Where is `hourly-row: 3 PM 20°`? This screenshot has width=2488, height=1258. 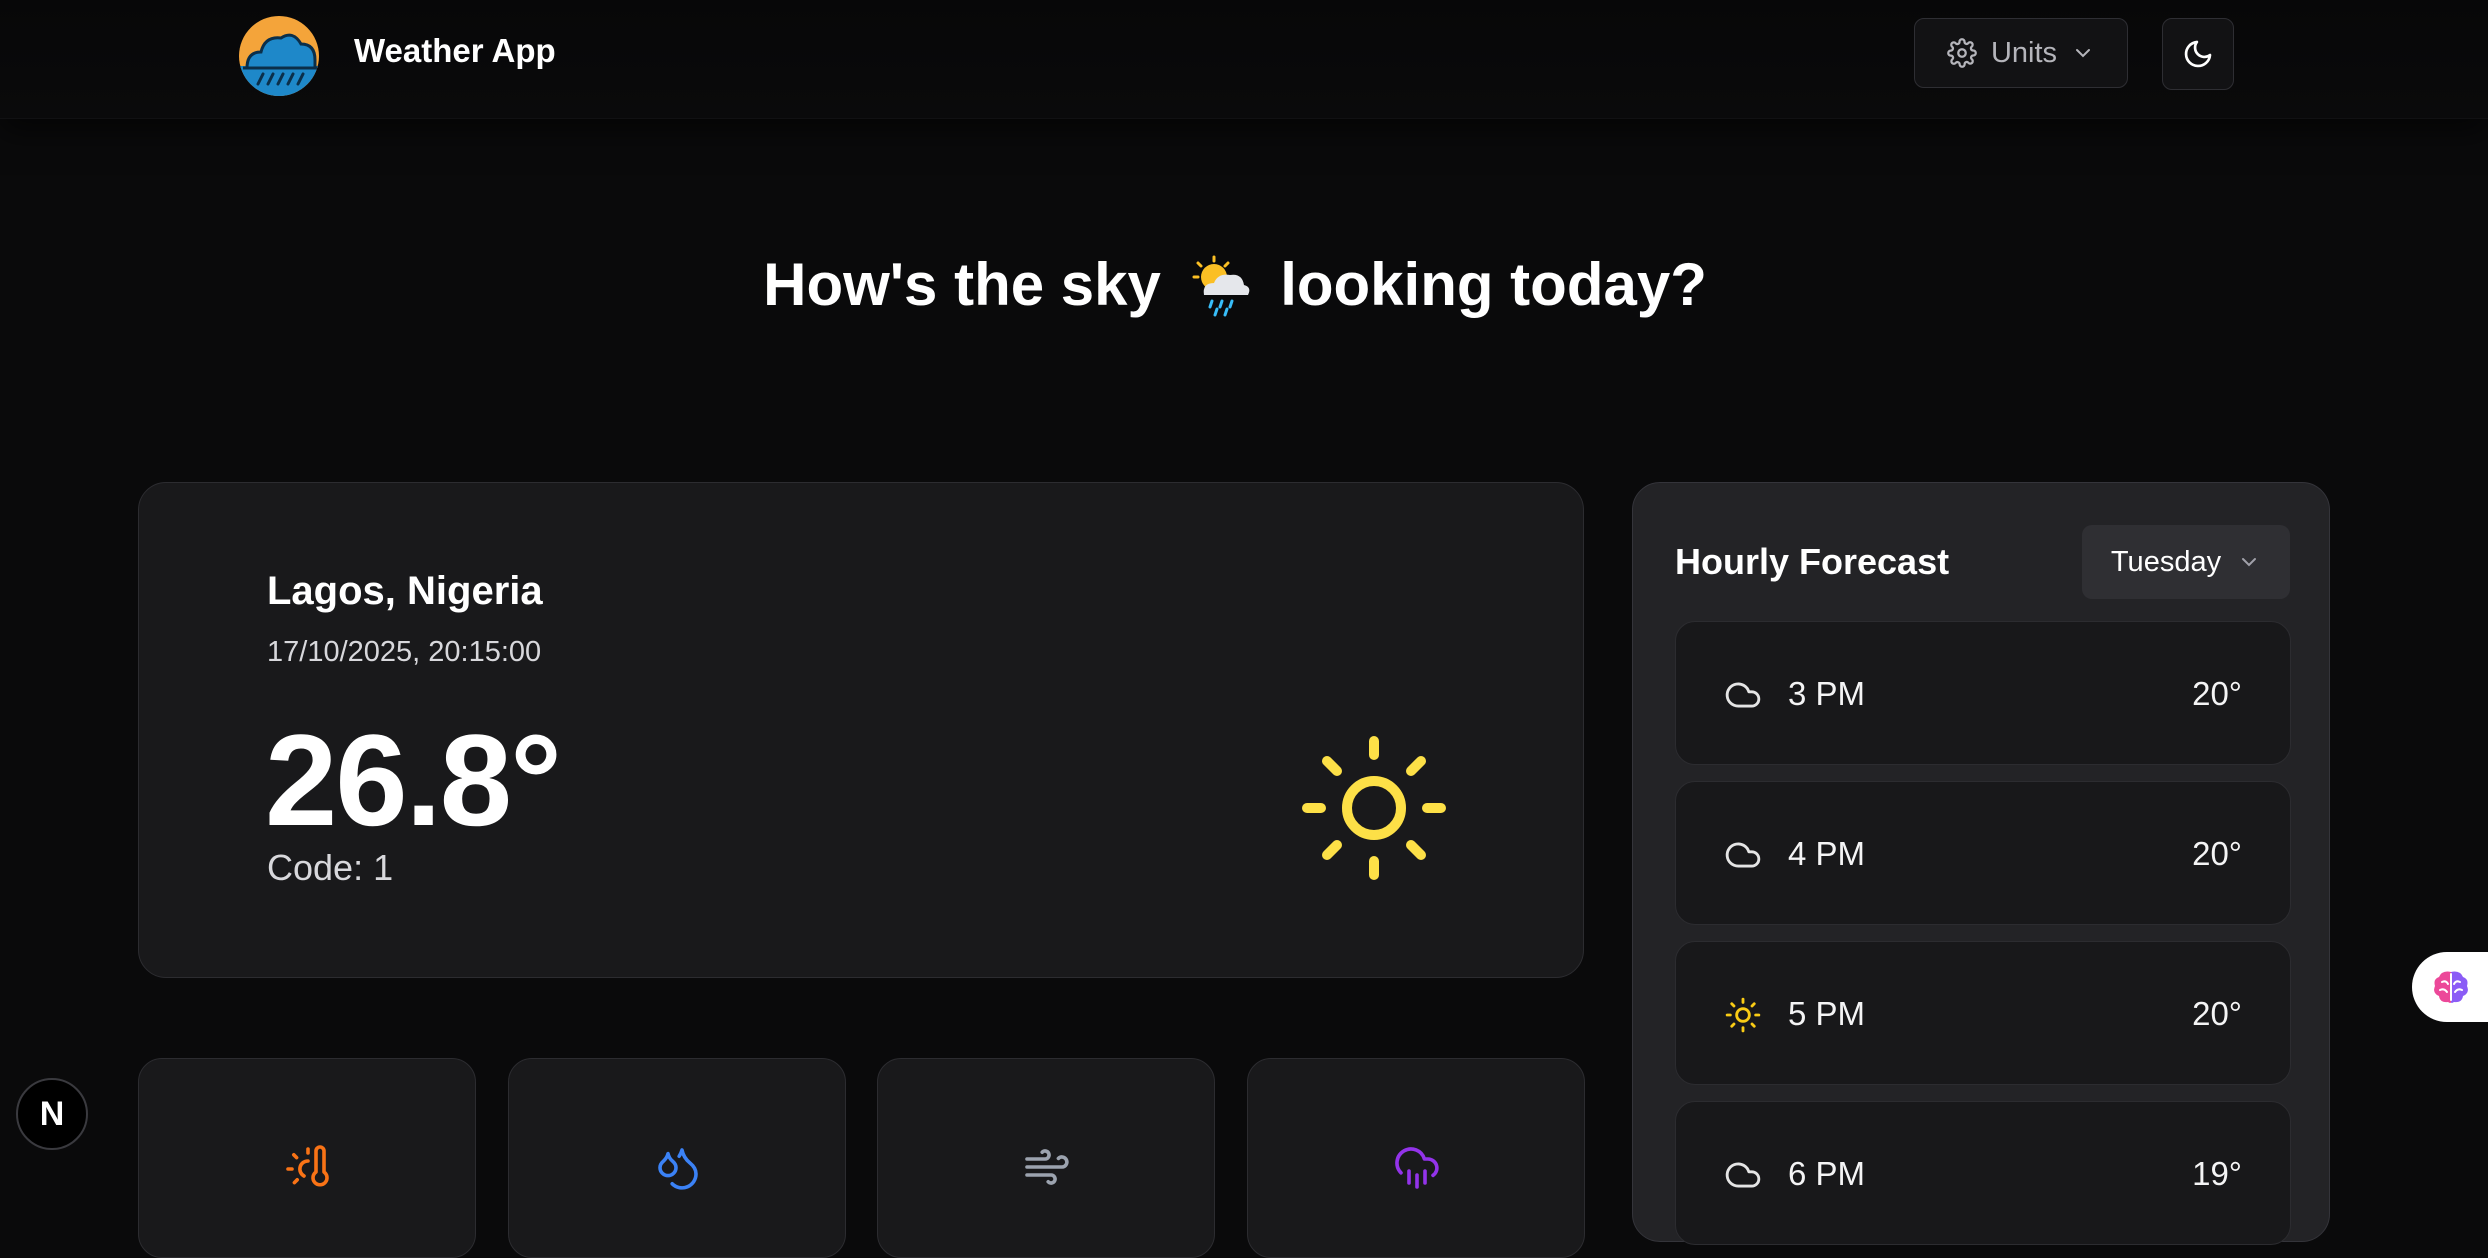
hourly-row: 3 PM 20° is located at coordinates (1983, 693).